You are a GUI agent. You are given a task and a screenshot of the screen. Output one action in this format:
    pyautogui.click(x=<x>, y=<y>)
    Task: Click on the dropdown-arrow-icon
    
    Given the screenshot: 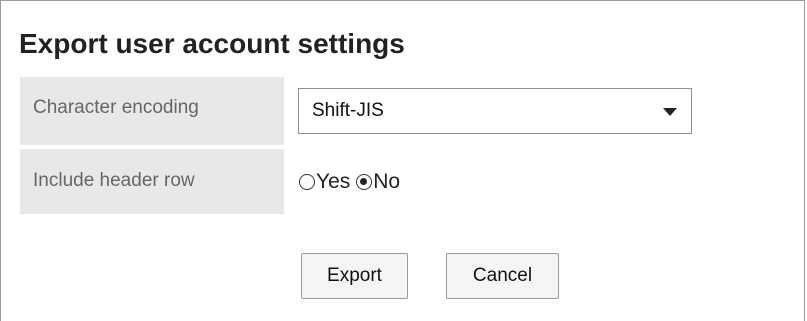 What is the action you would take?
    pyautogui.click(x=670, y=112)
    